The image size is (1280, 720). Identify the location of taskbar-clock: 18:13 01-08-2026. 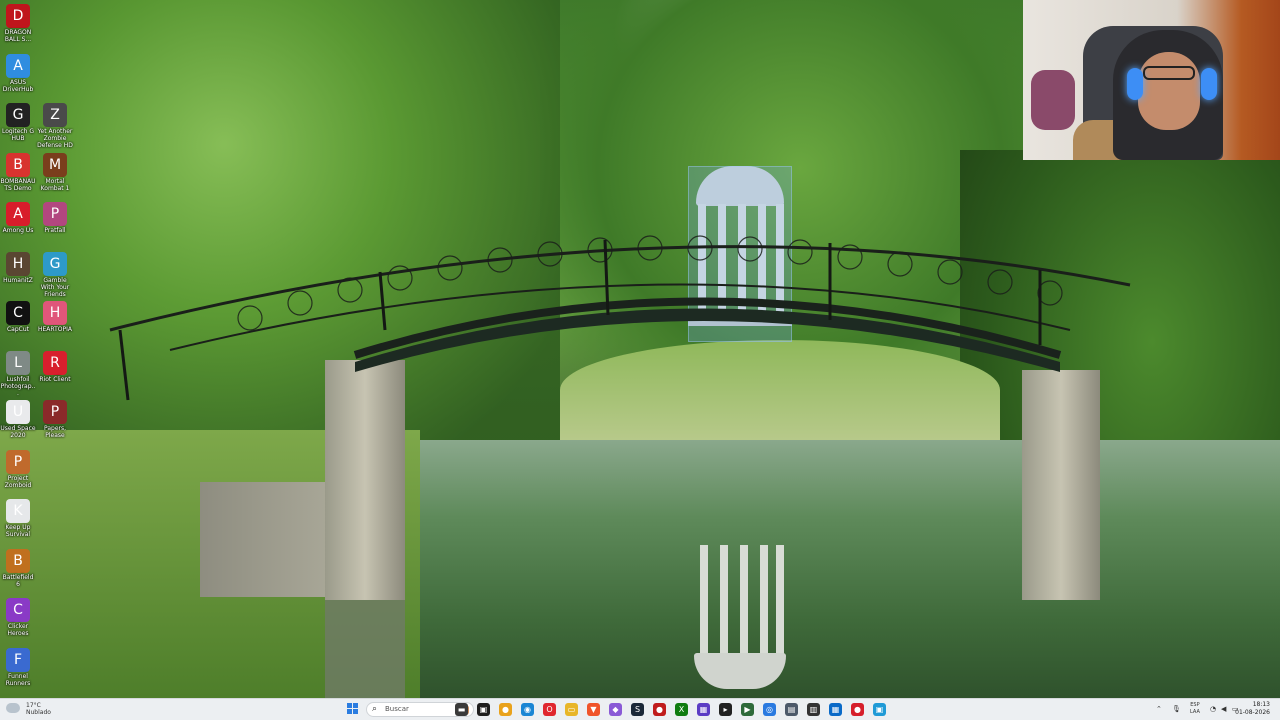
(1252, 709).